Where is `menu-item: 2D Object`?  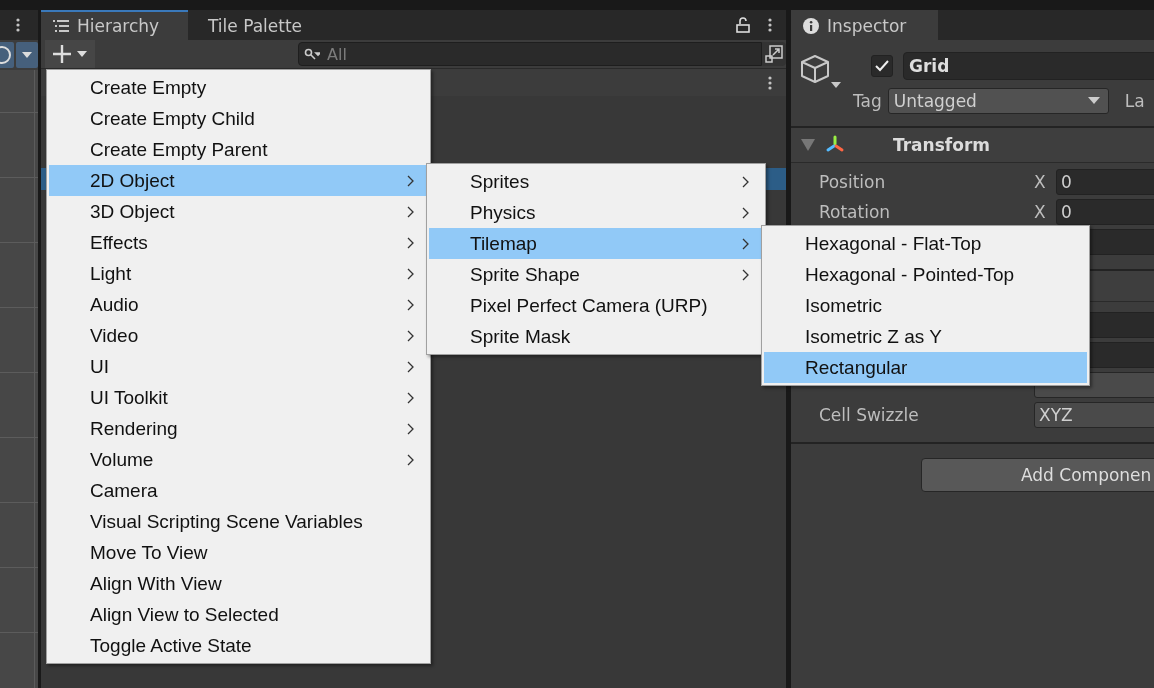
menu-item: 2D Object is located at coordinates (238, 180).